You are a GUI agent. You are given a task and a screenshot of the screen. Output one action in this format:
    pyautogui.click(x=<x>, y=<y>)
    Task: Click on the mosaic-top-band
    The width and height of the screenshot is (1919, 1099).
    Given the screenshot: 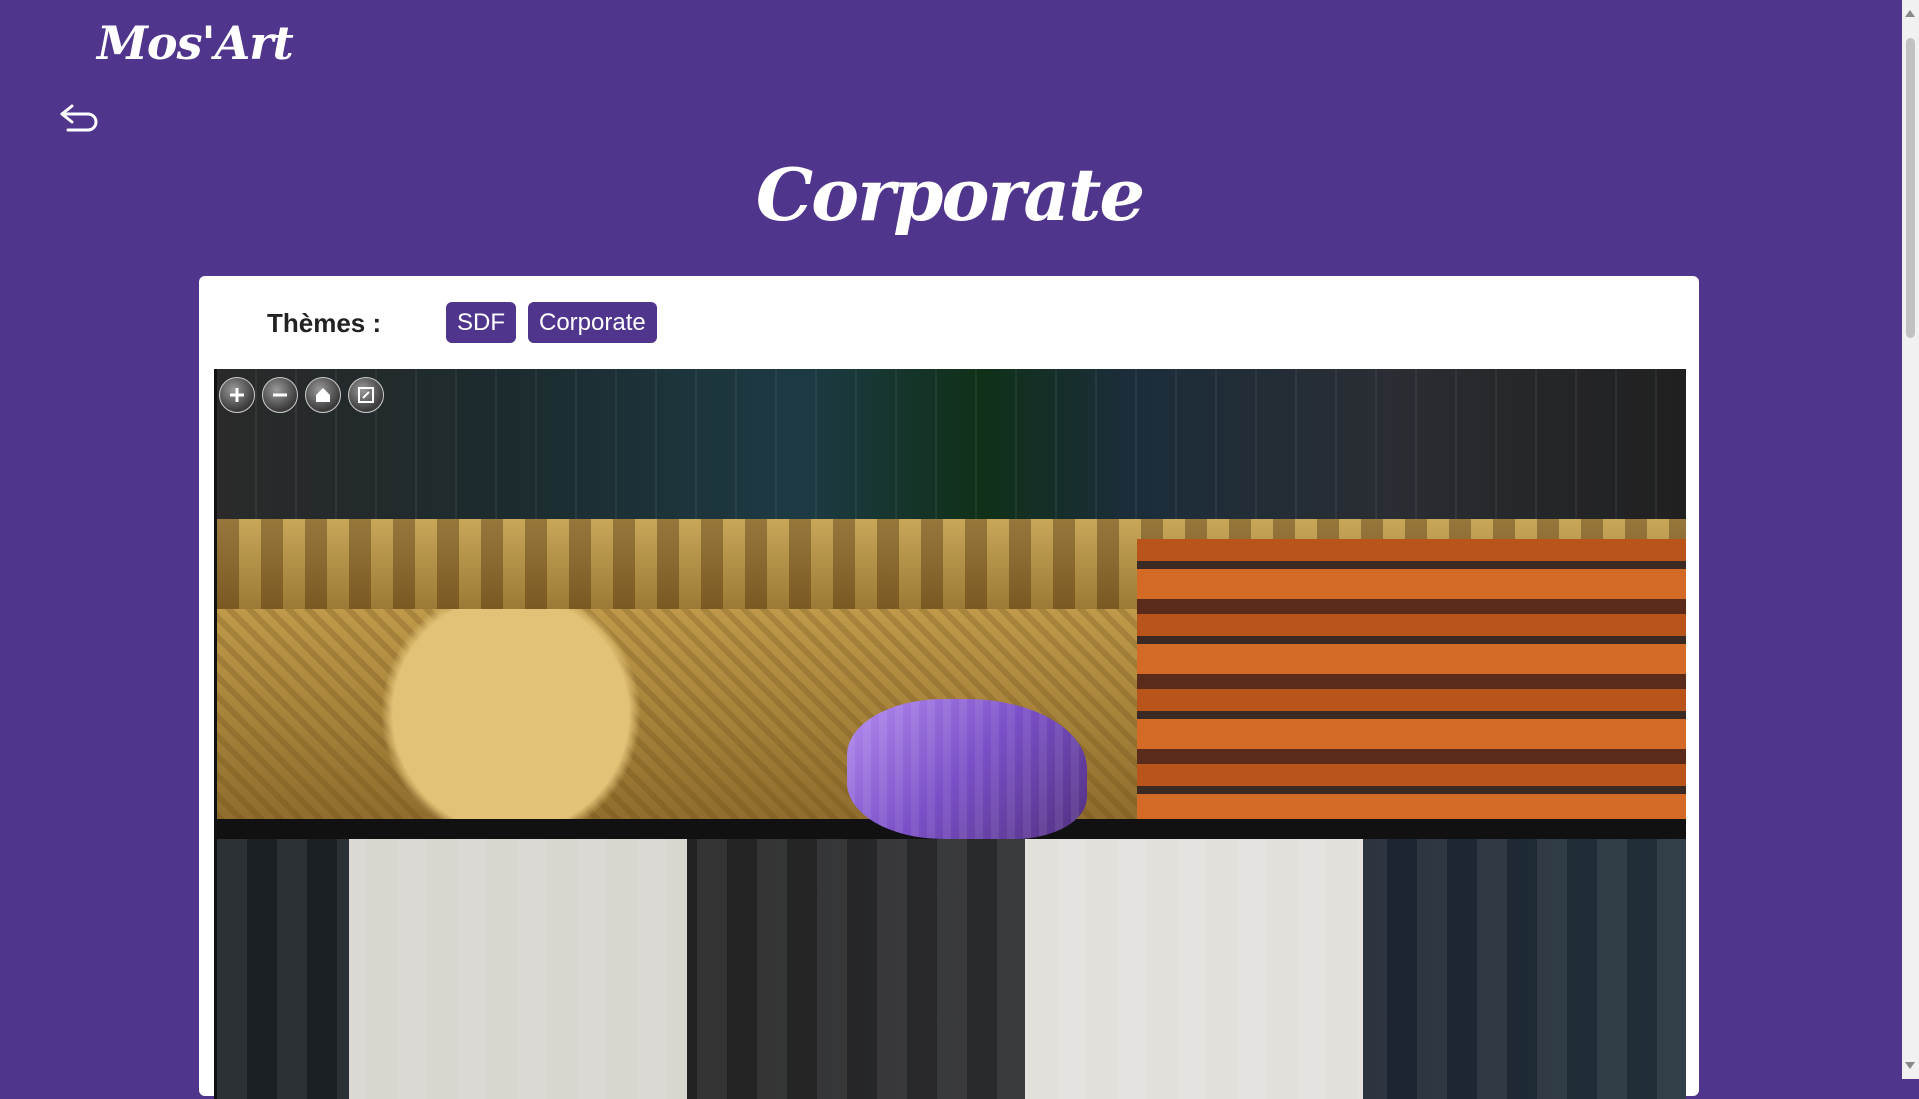 What is the action you would take?
    pyautogui.click(x=951, y=444)
    